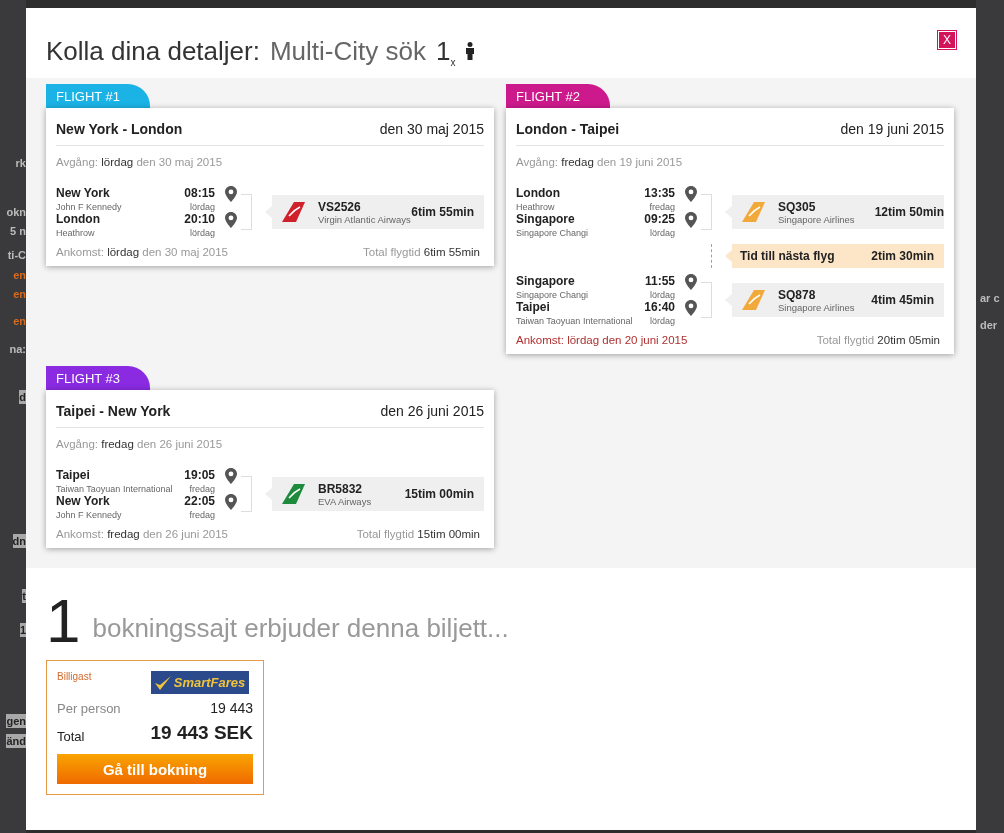  What do you see at coordinates (445, 52) in the screenshot?
I see `passenger-count: 1$_{x}$` at bounding box center [445, 52].